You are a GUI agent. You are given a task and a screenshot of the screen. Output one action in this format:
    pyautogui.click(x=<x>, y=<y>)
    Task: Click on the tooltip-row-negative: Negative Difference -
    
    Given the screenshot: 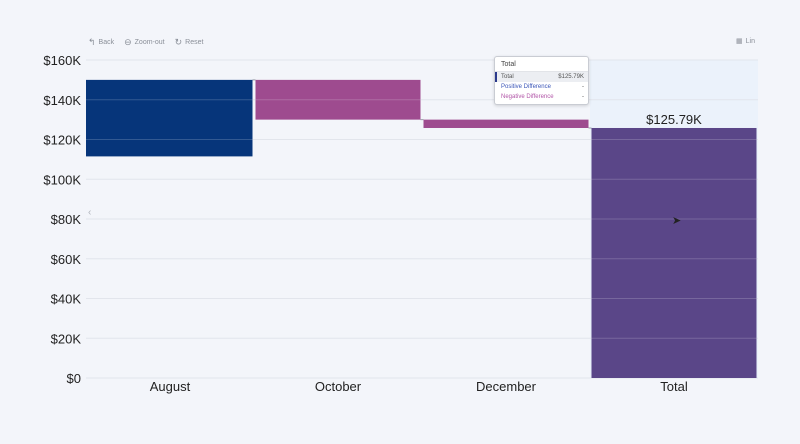 What is the action you would take?
    pyautogui.click(x=541, y=97)
    